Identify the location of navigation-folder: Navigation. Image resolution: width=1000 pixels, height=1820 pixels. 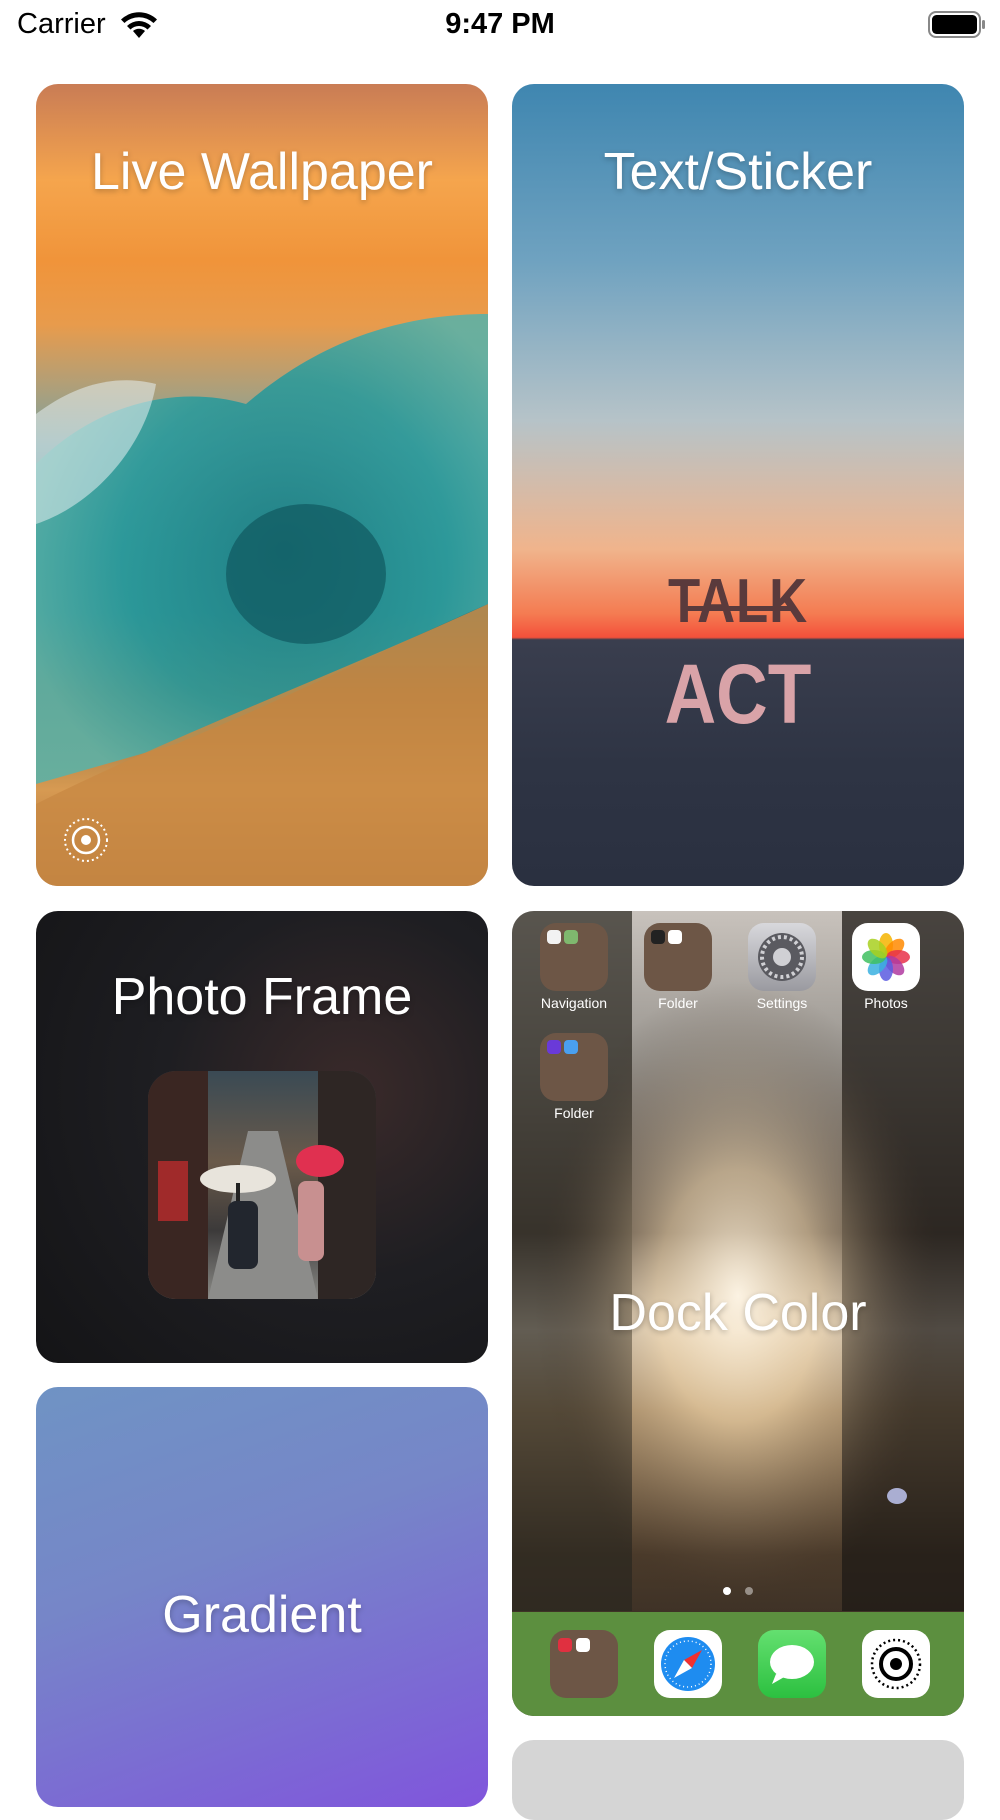
(574, 967).